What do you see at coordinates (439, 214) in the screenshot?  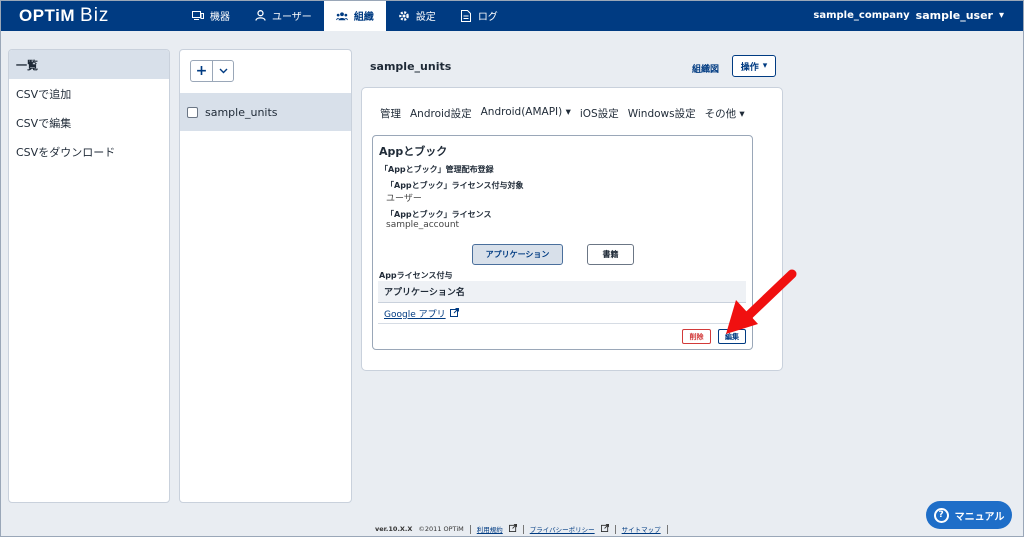 I see `license-account-label: 「Appとブック」ライセンス` at bounding box center [439, 214].